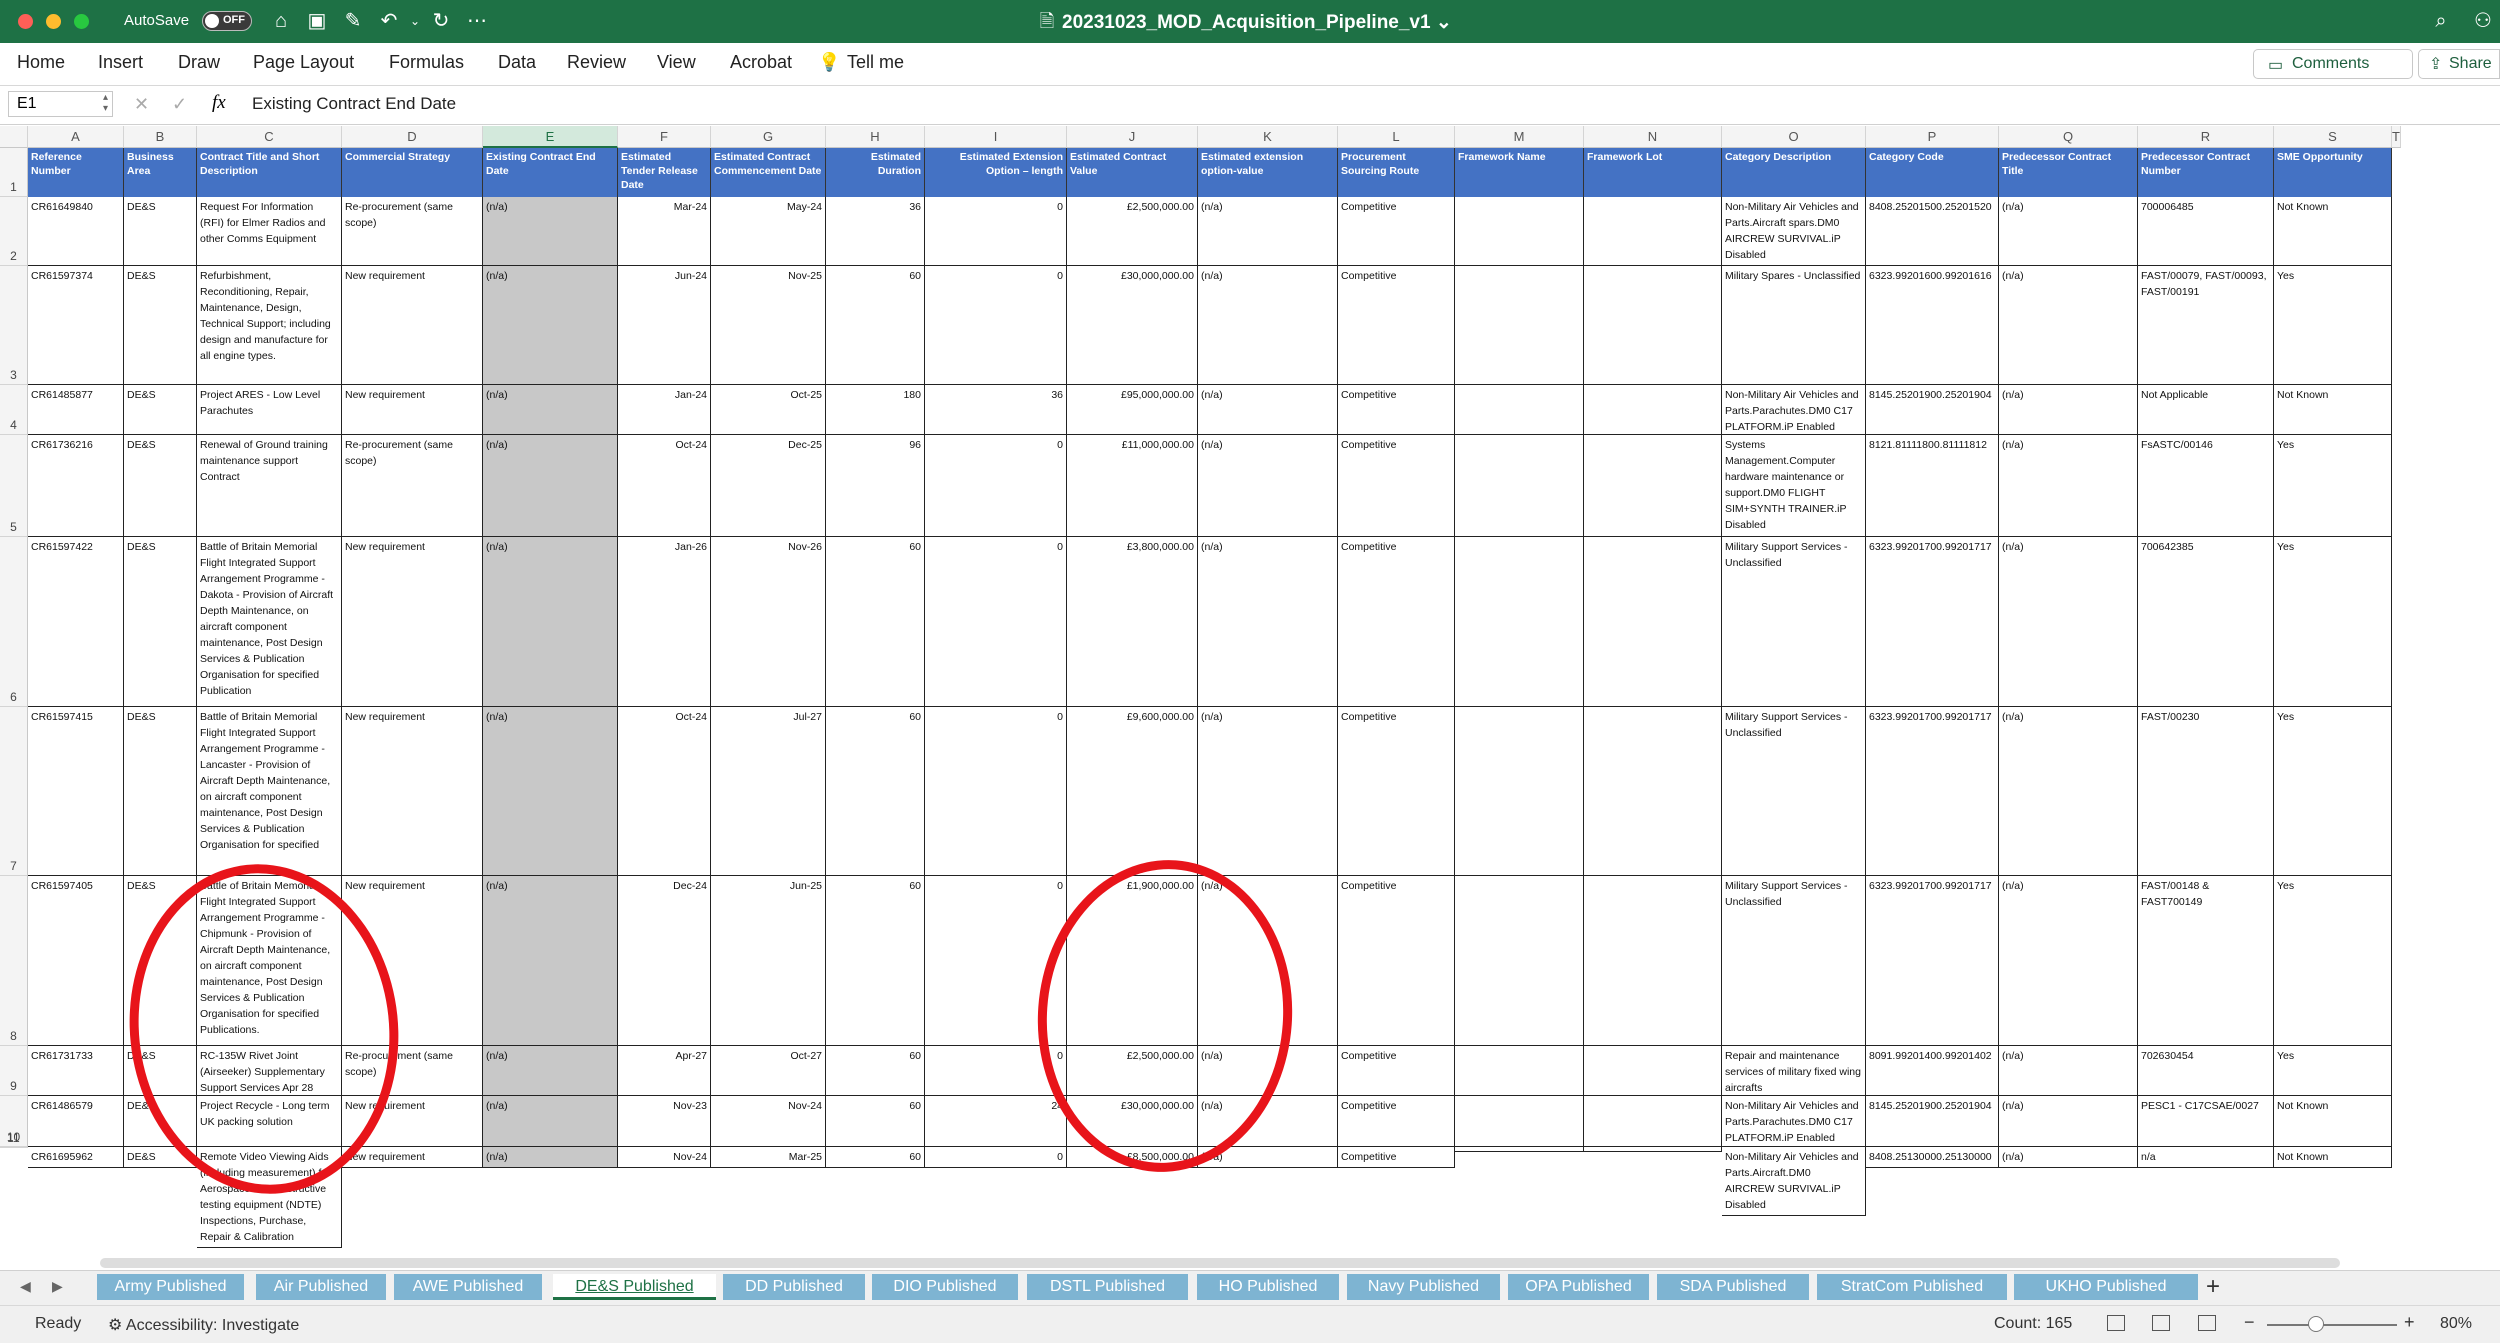 The height and width of the screenshot is (1343, 2500). What do you see at coordinates (2116, 1323) in the screenshot?
I see `normal-view-icon` at bounding box center [2116, 1323].